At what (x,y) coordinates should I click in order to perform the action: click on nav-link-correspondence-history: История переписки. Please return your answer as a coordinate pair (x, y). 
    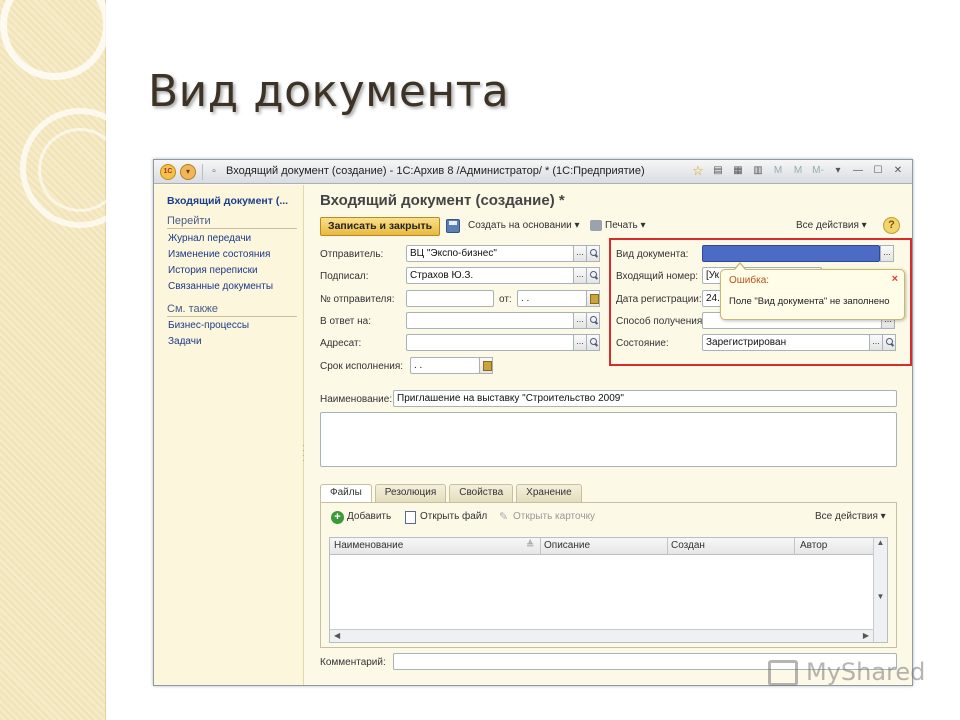
    Looking at the image, I should click on (213, 270).